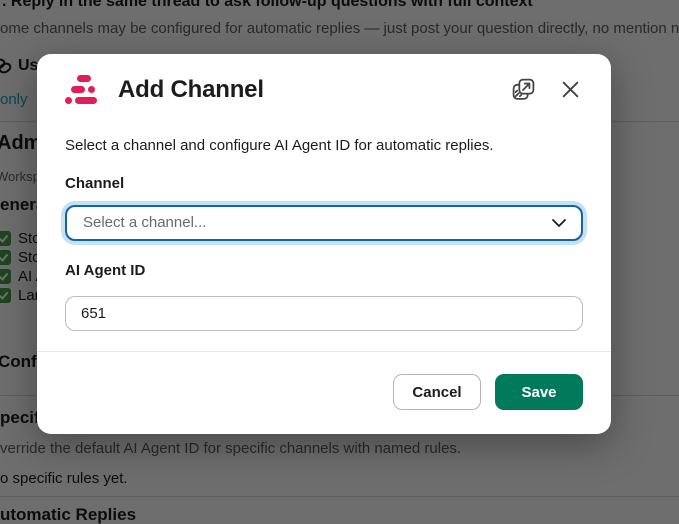  What do you see at coordinates (570, 89) in the screenshot?
I see `close-icon` at bounding box center [570, 89].